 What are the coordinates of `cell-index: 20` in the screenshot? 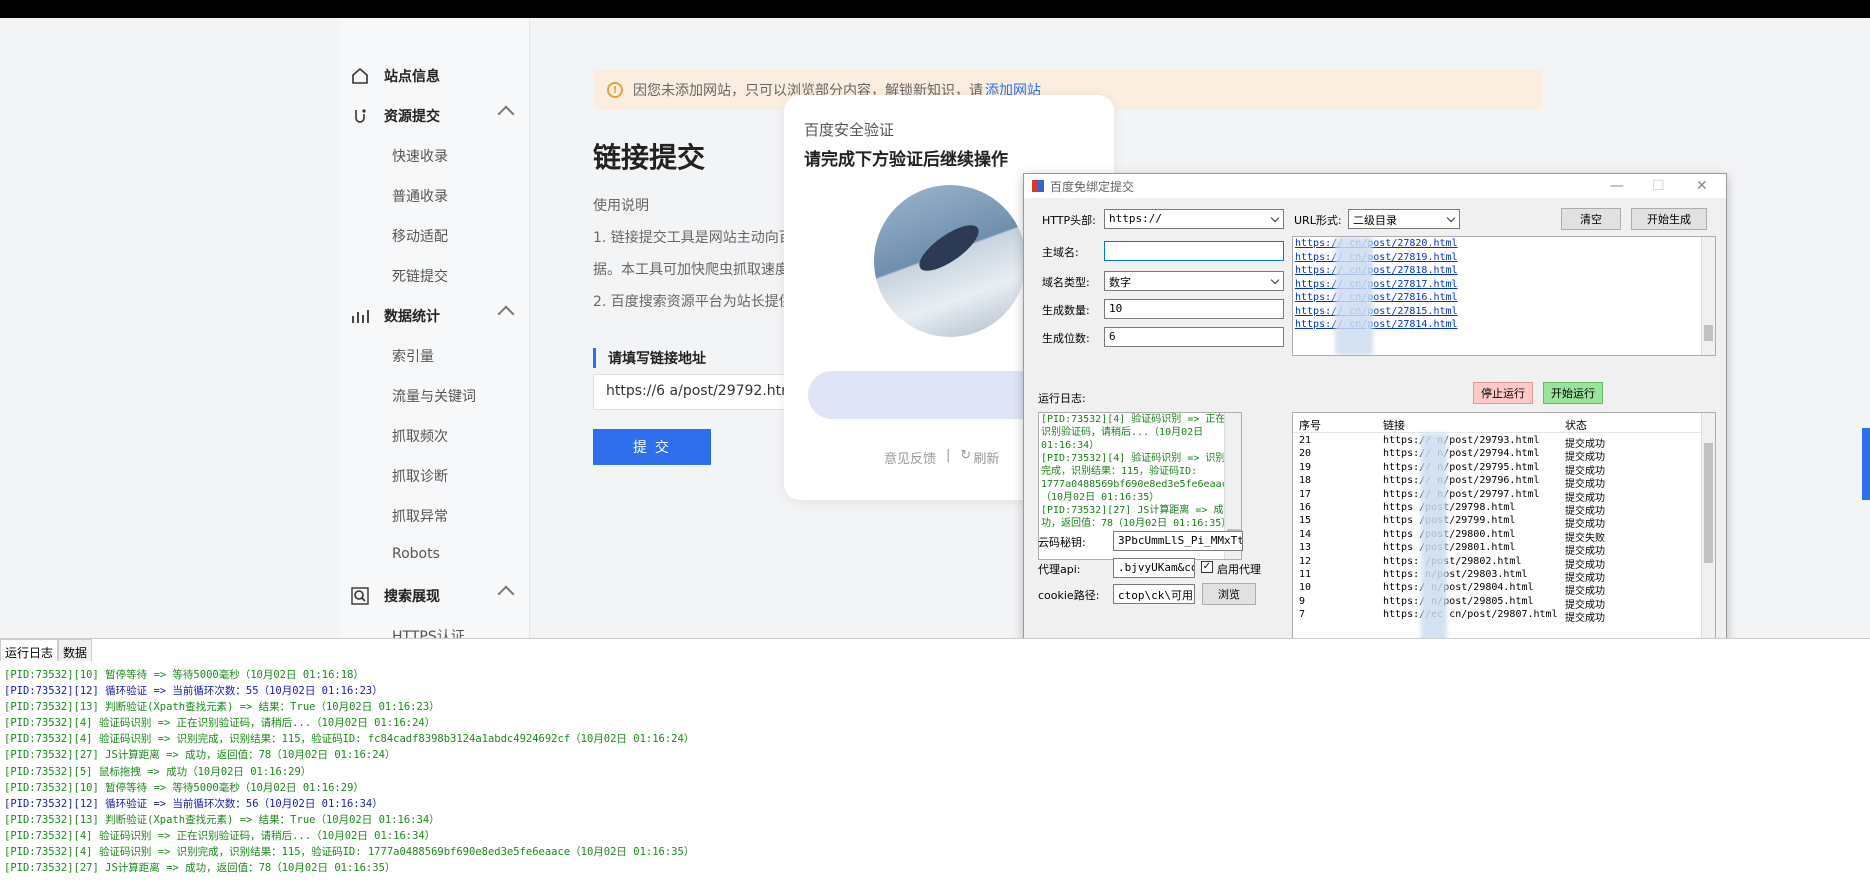 It's located at (1305, 454).